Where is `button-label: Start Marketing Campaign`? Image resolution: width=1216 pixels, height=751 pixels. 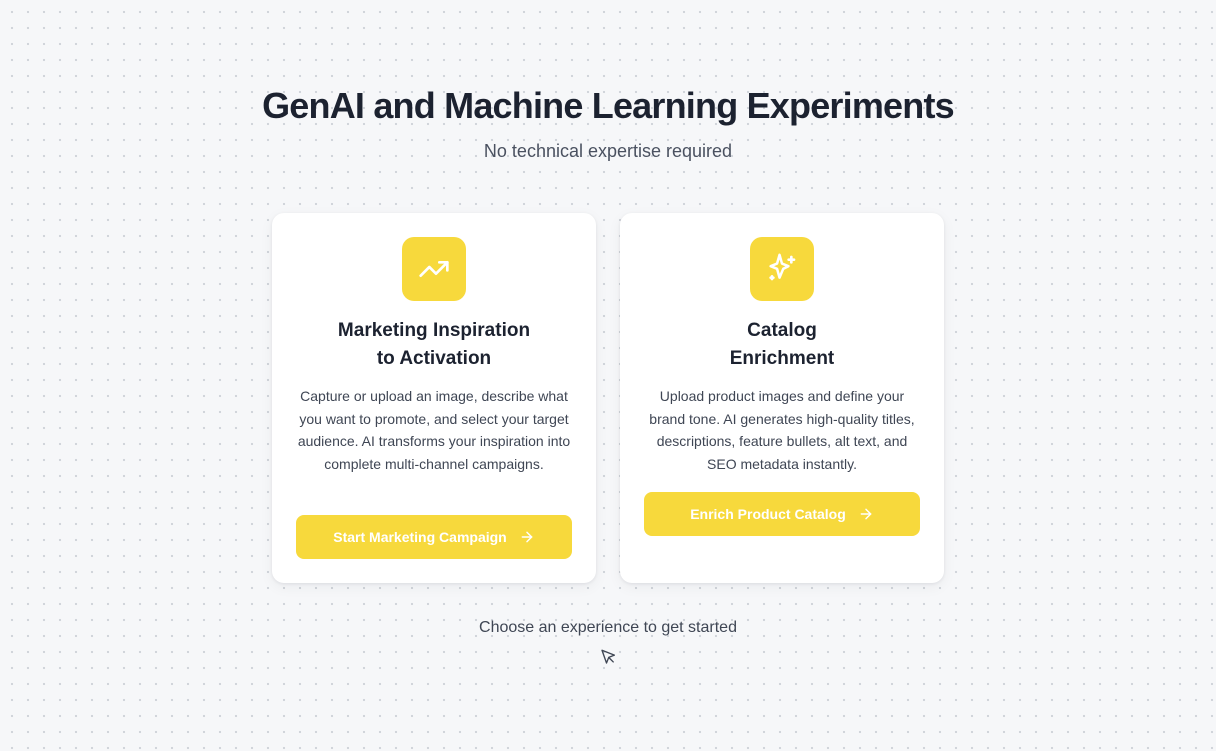
button-label: Start Marketing Campaign is located at coordinates (420, 537).